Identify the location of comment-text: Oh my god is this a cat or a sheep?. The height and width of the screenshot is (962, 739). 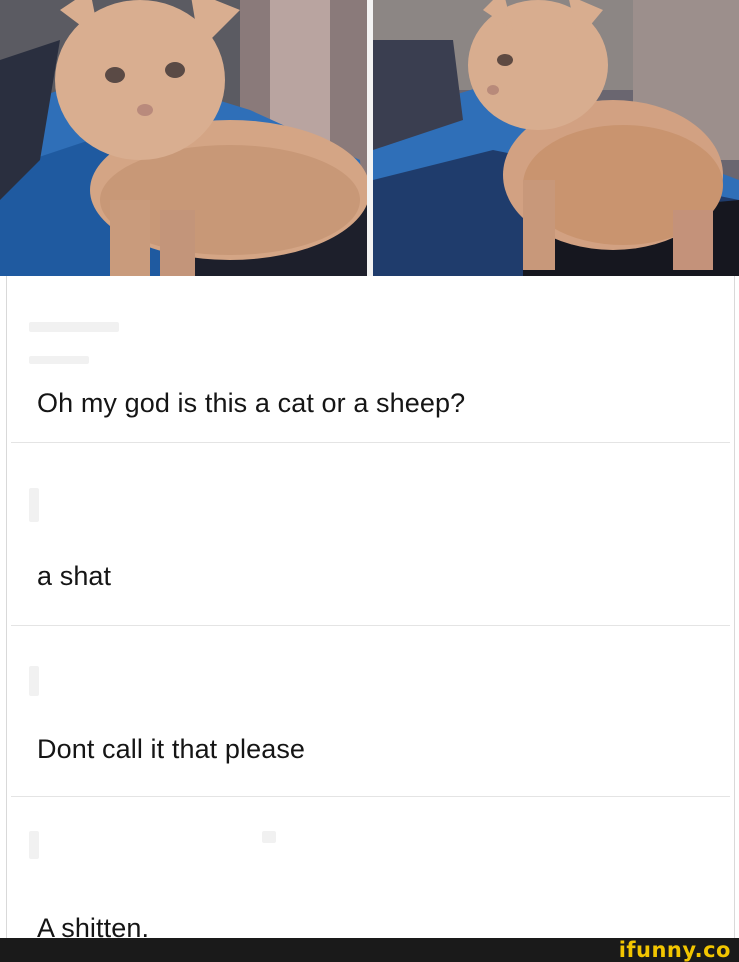
(251, 403).